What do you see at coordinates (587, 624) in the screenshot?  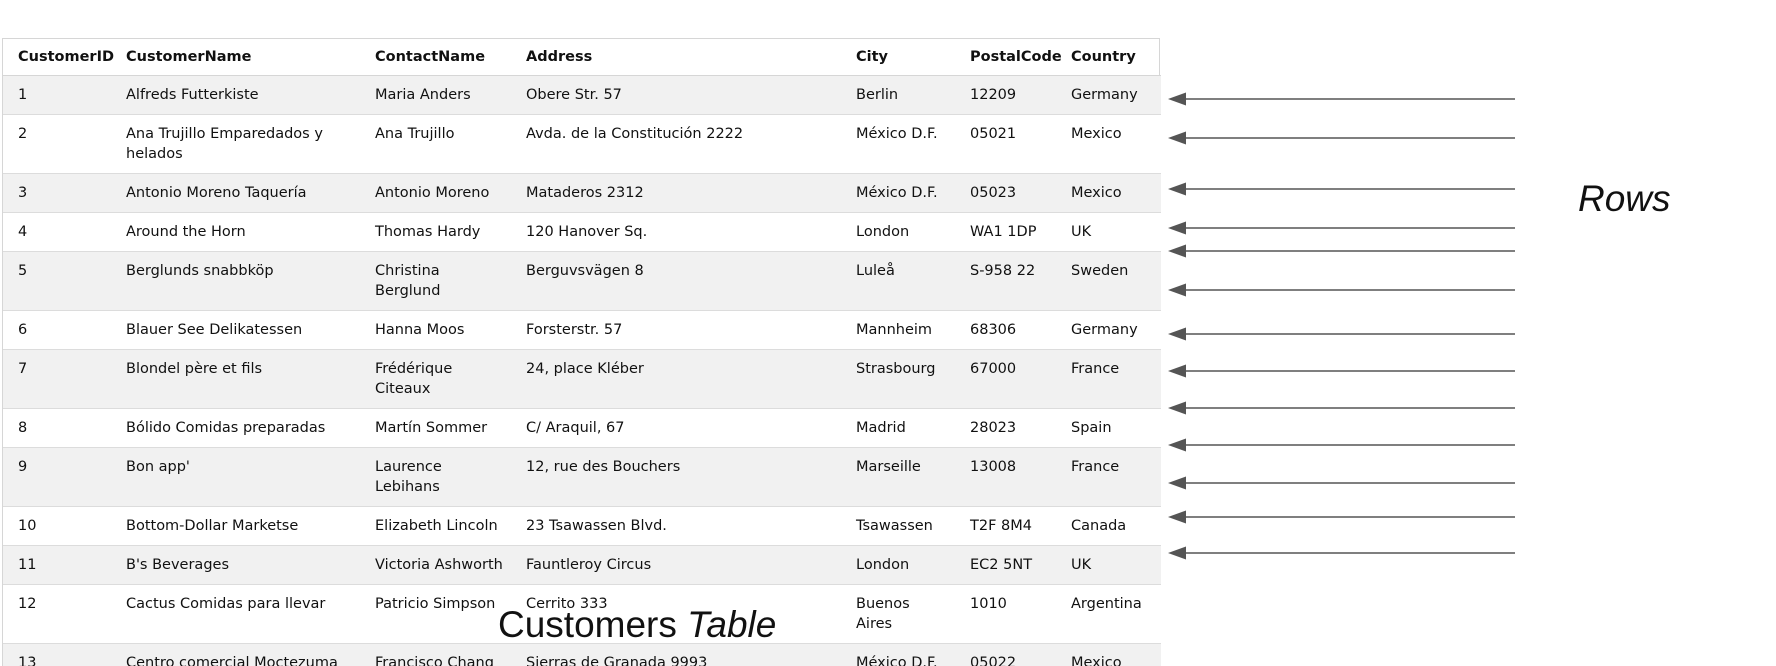 I see `caption-word: Customers` at bounding box center [587, 624].